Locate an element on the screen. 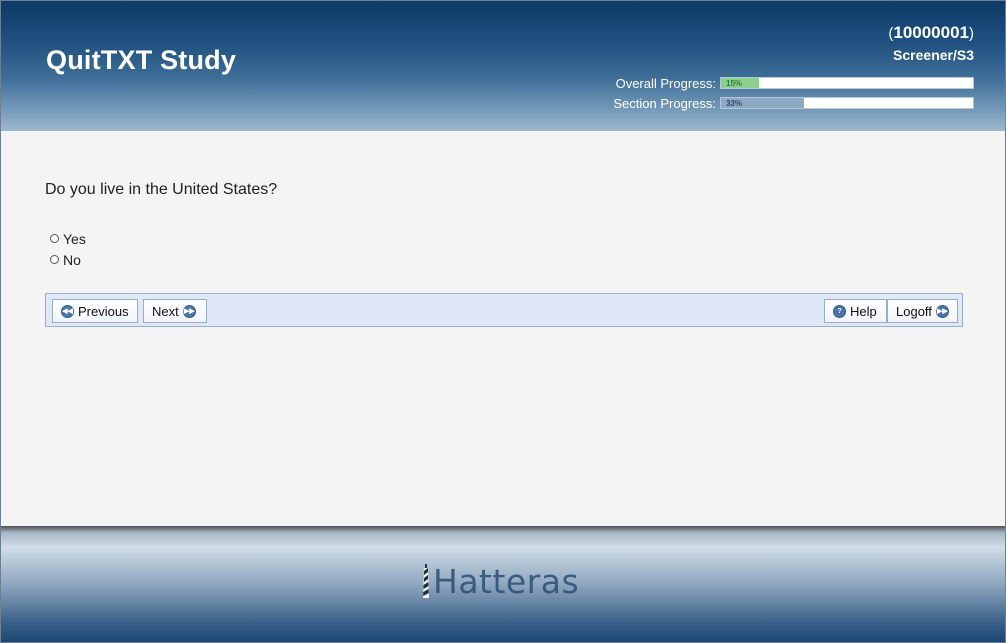  overall-progress-label: Overall Progress: is located at coordinates (665, 83).